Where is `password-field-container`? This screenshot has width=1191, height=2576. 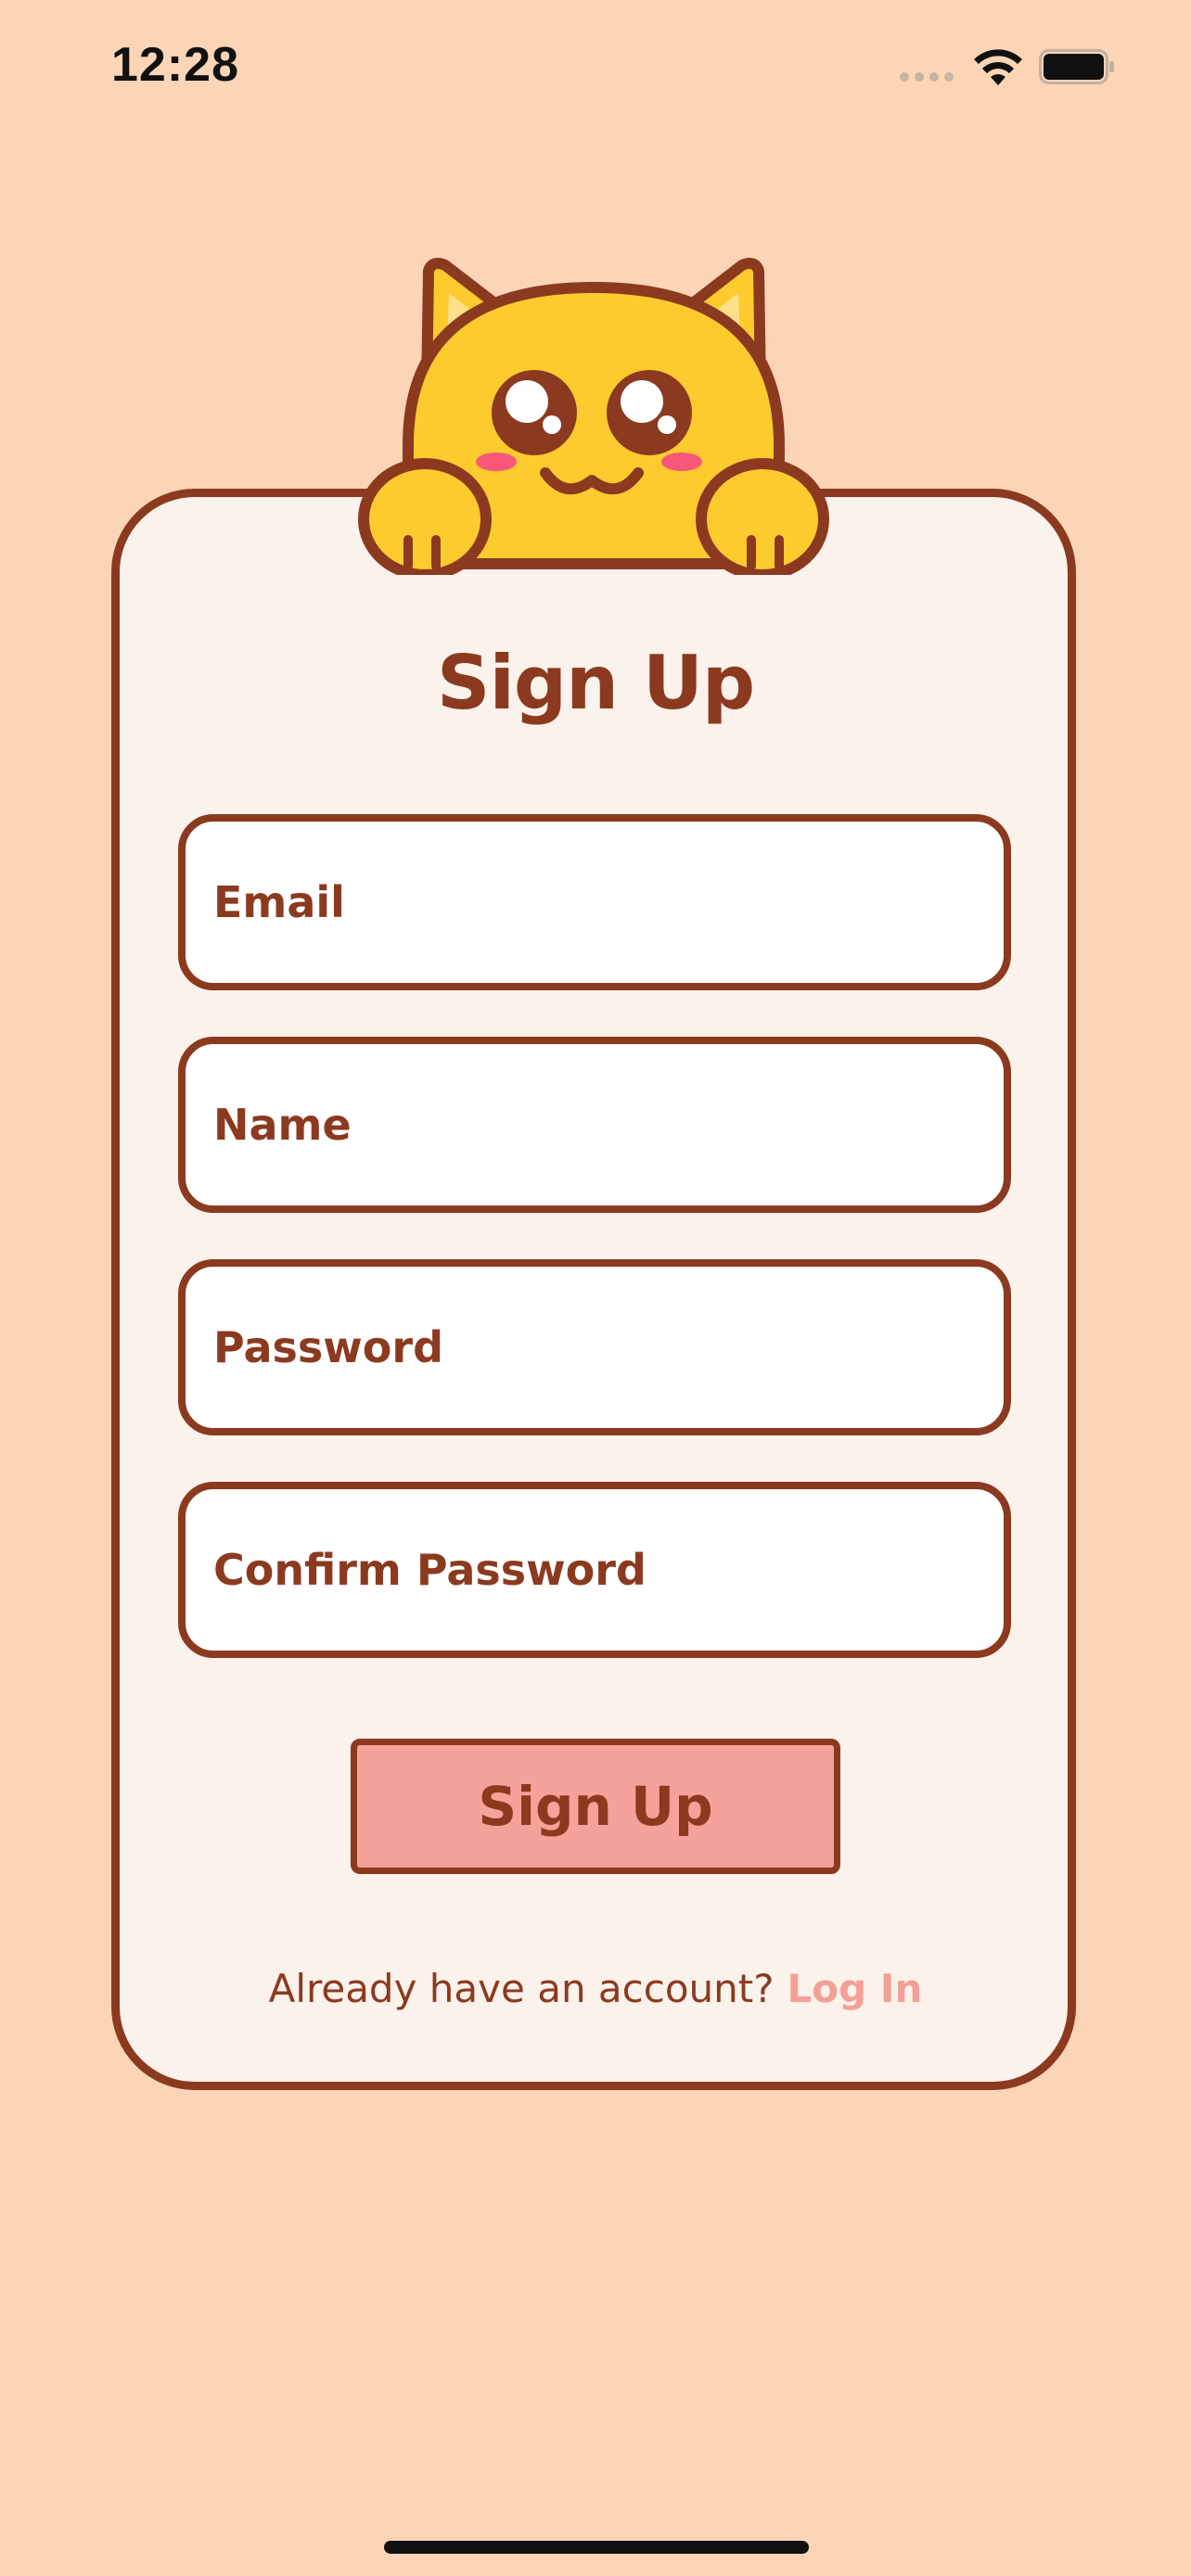
password-field-container is located at coordinates (594, 1347).